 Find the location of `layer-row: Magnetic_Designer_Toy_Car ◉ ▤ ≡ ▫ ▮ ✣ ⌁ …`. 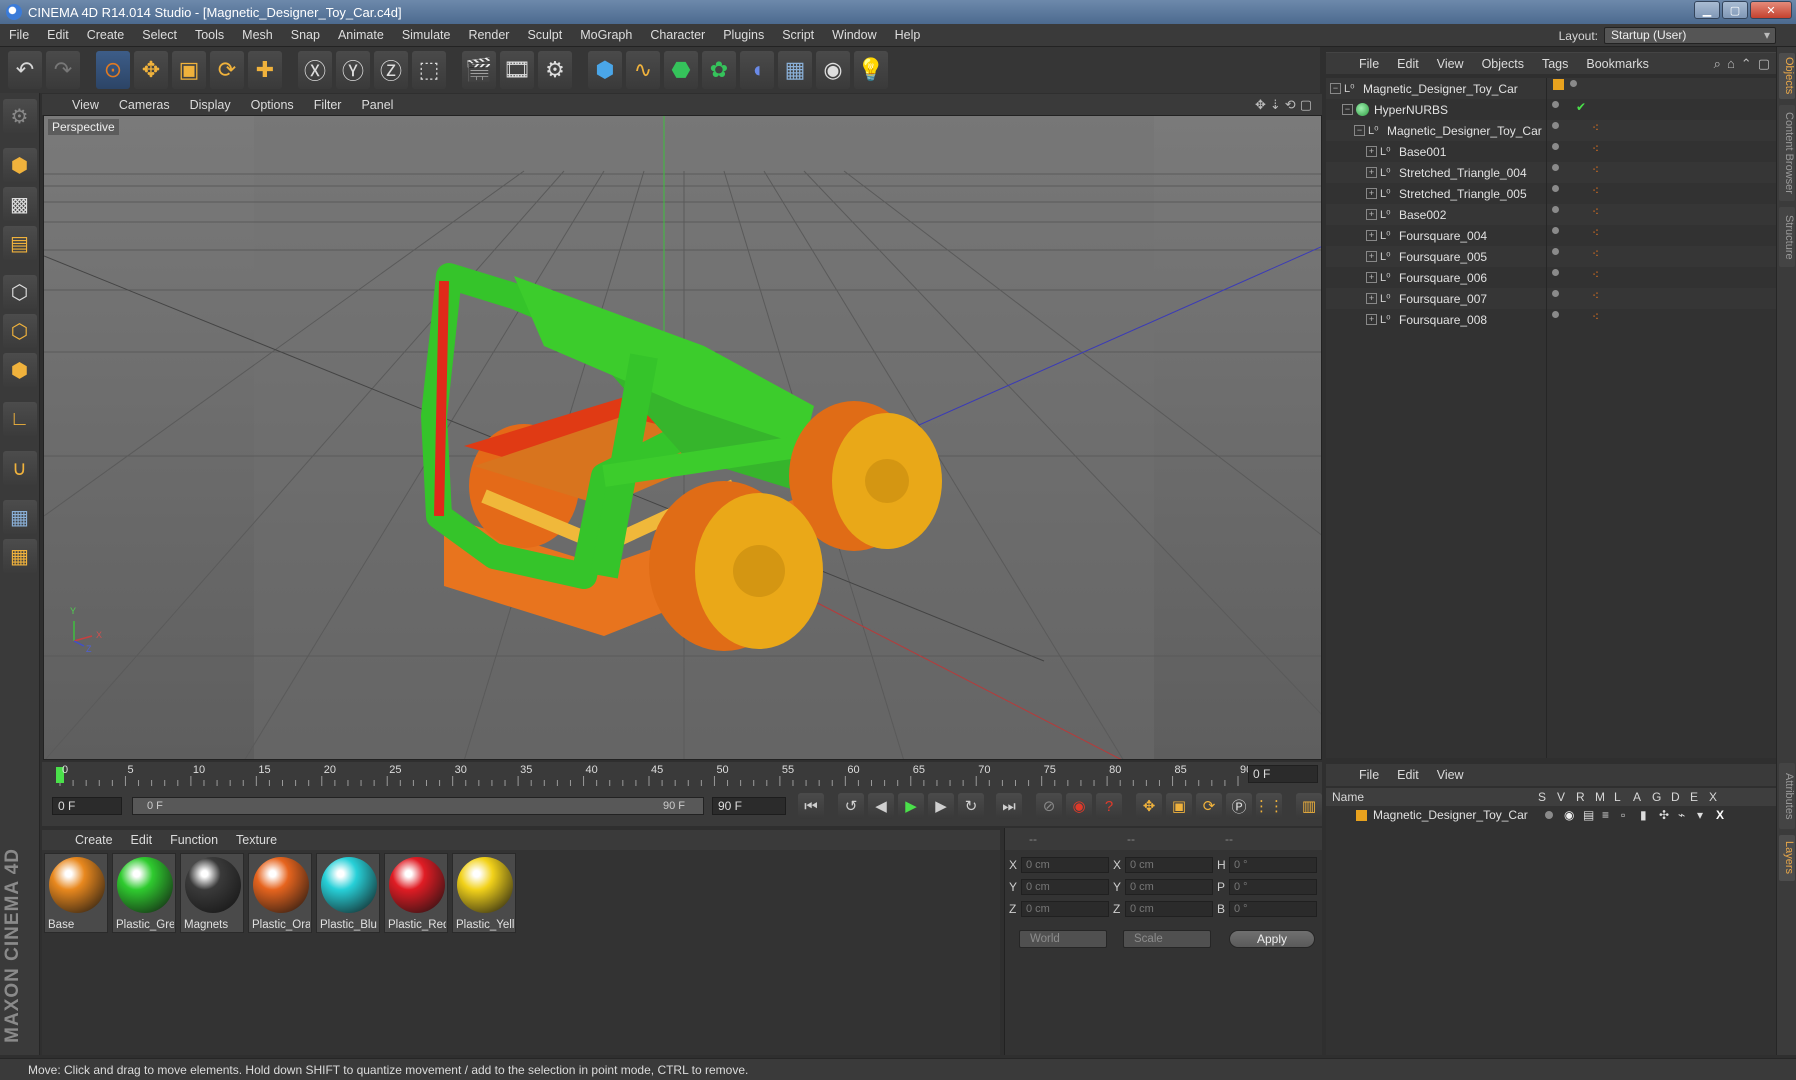

layer-row: Magnetic_Designer_Toy_Car ◉ ▤ ≡ ▫ ▮ ✣ ⌁ … is located at coordinates (1551, 815).